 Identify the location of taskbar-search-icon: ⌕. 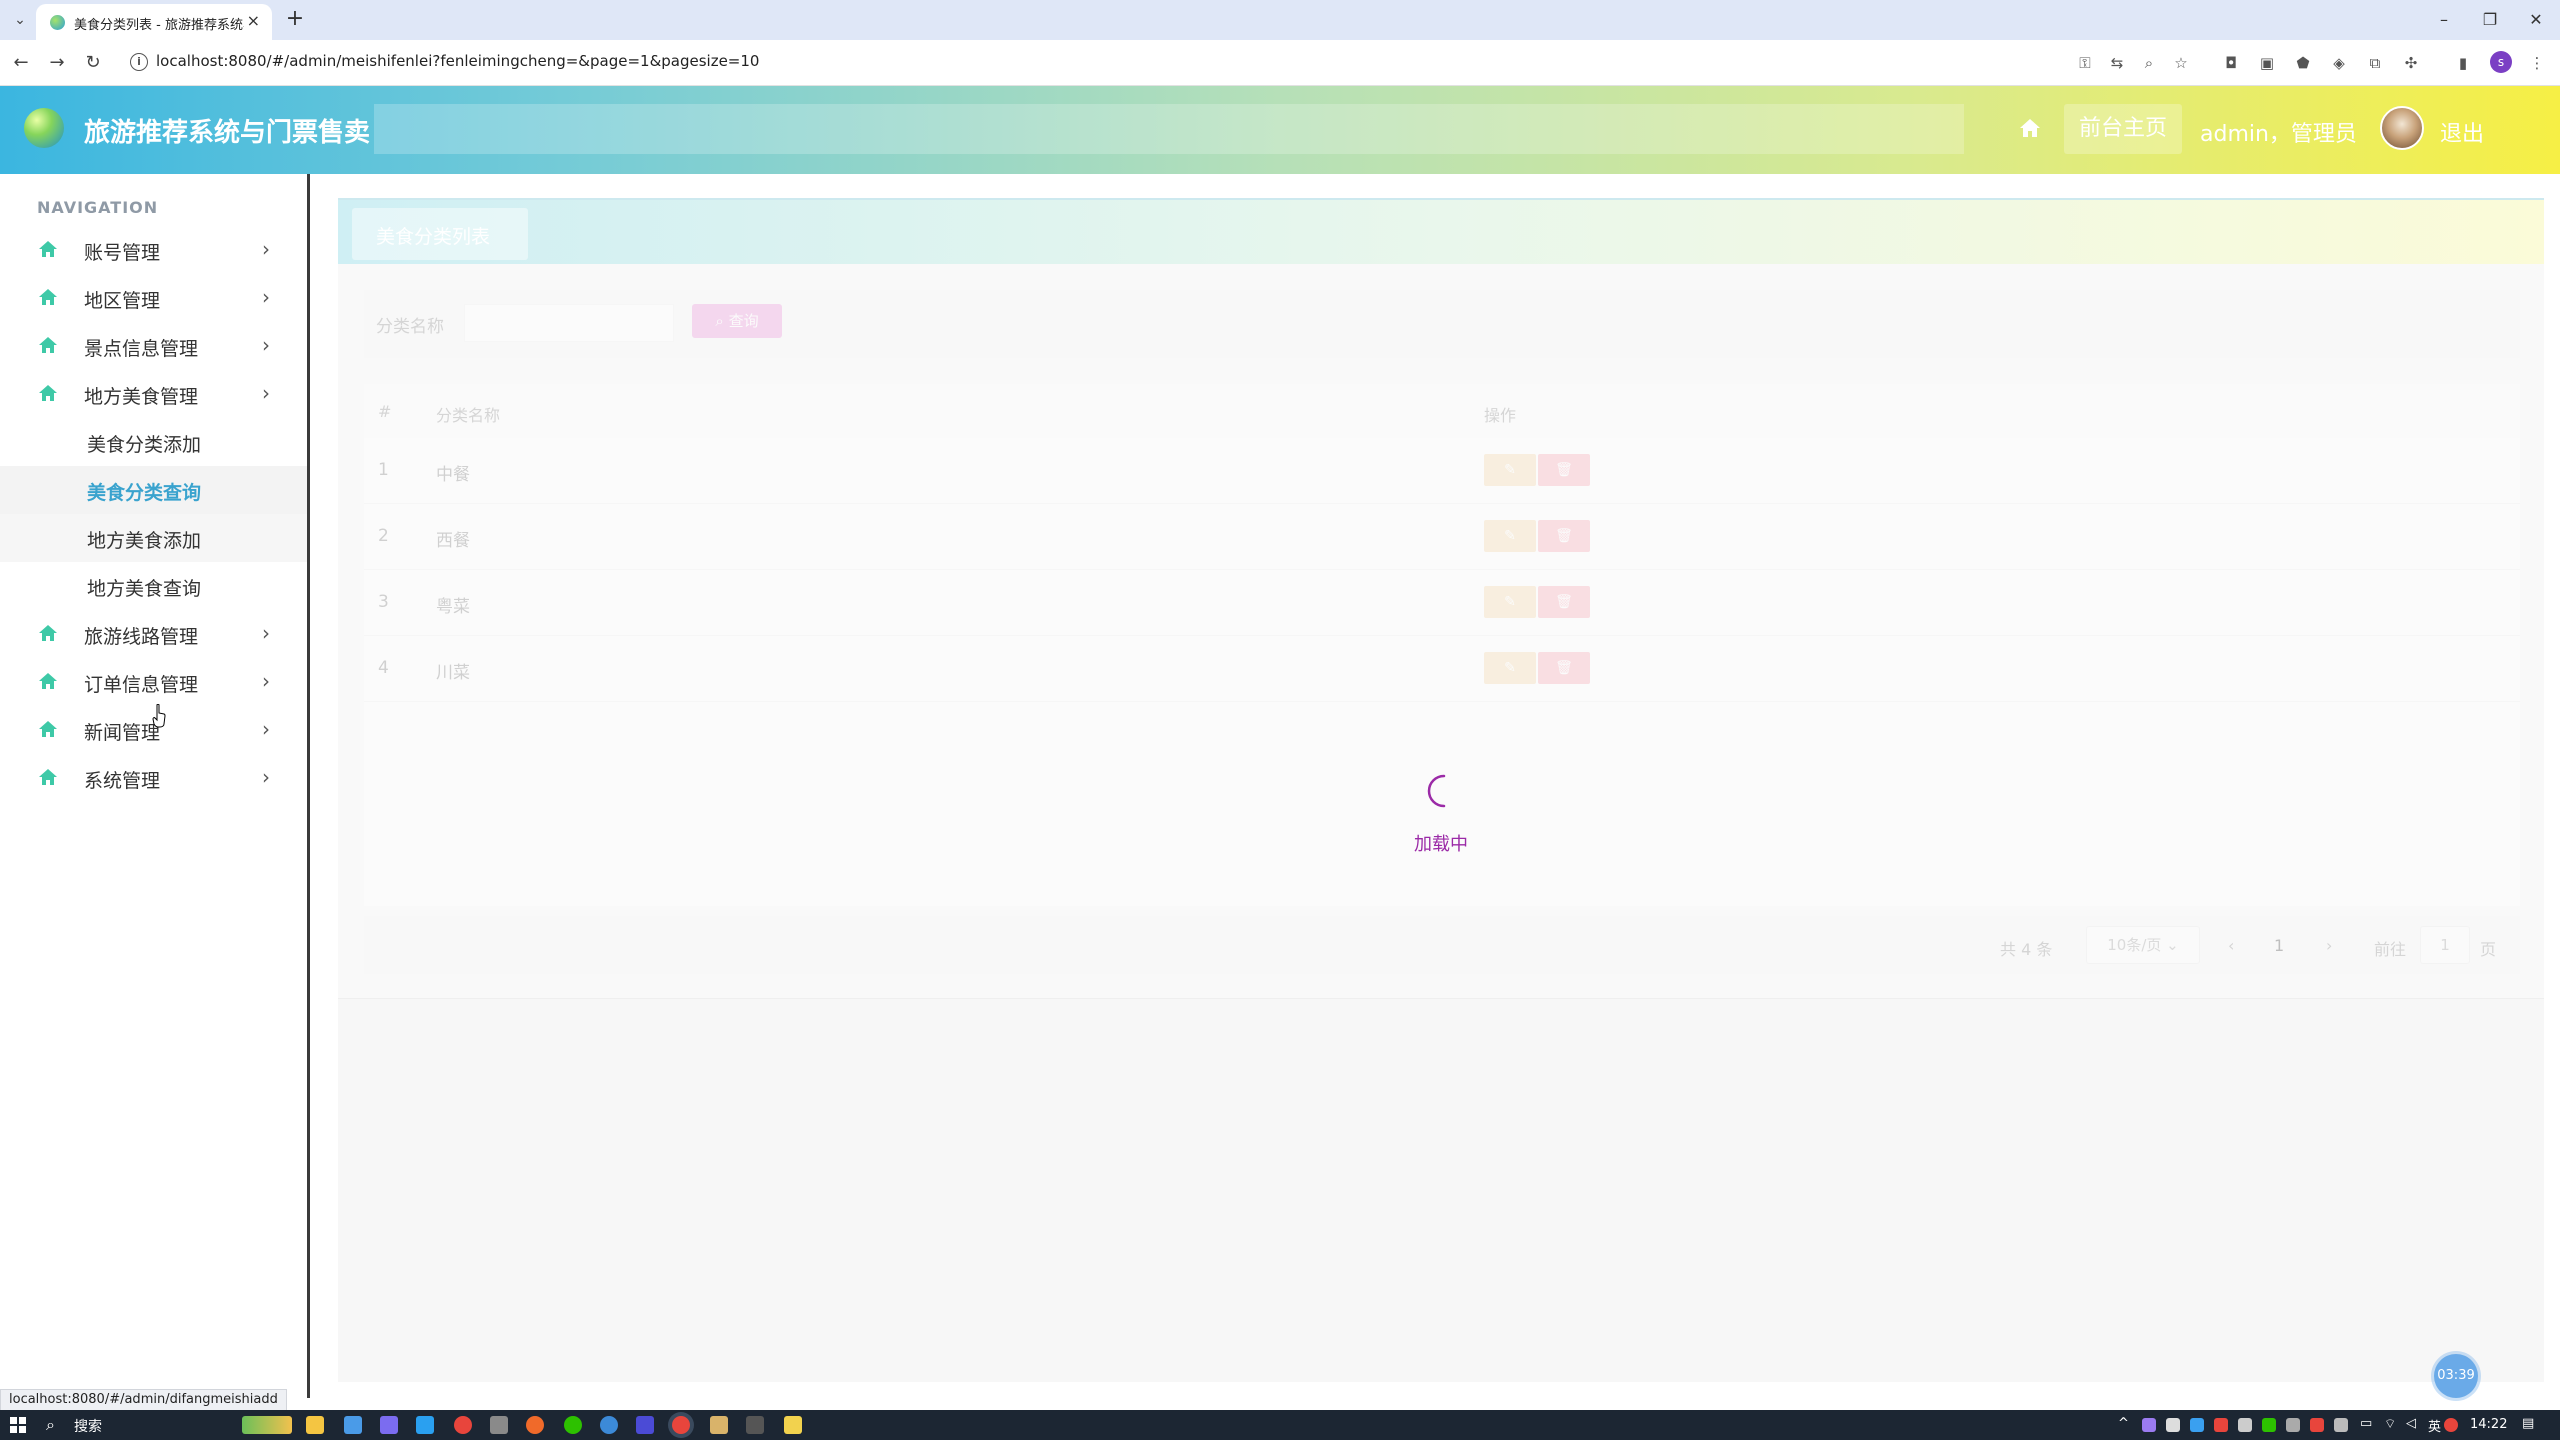
(50, 1425).